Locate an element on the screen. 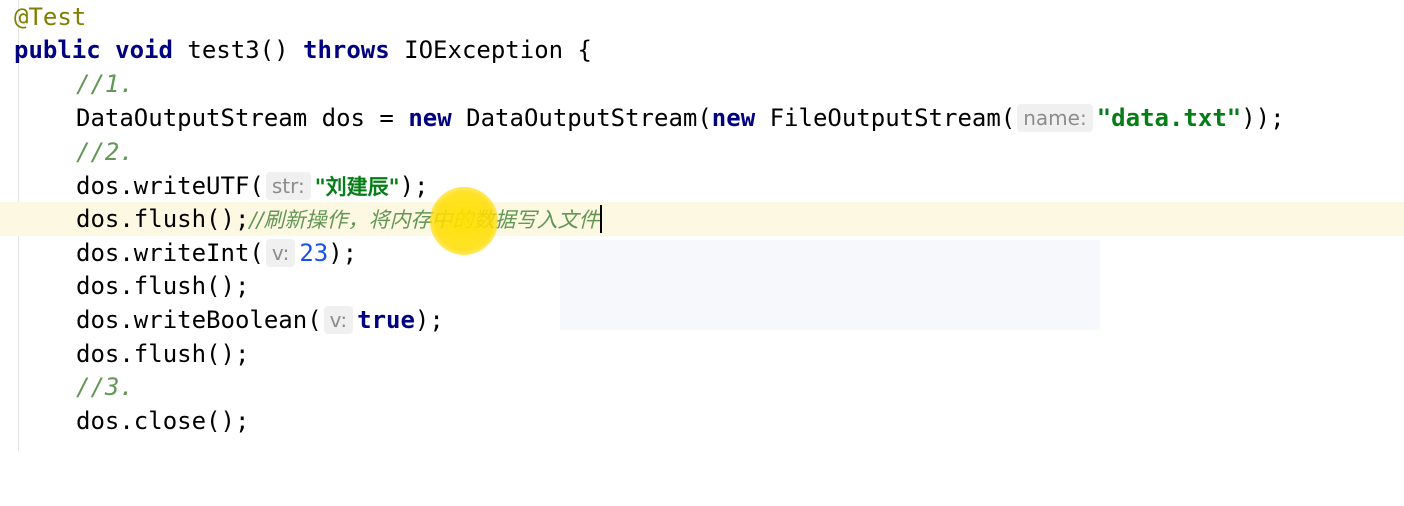 The height and width of the screenshot is (506, 1404). text-caret is located at coordinates (600, 219).